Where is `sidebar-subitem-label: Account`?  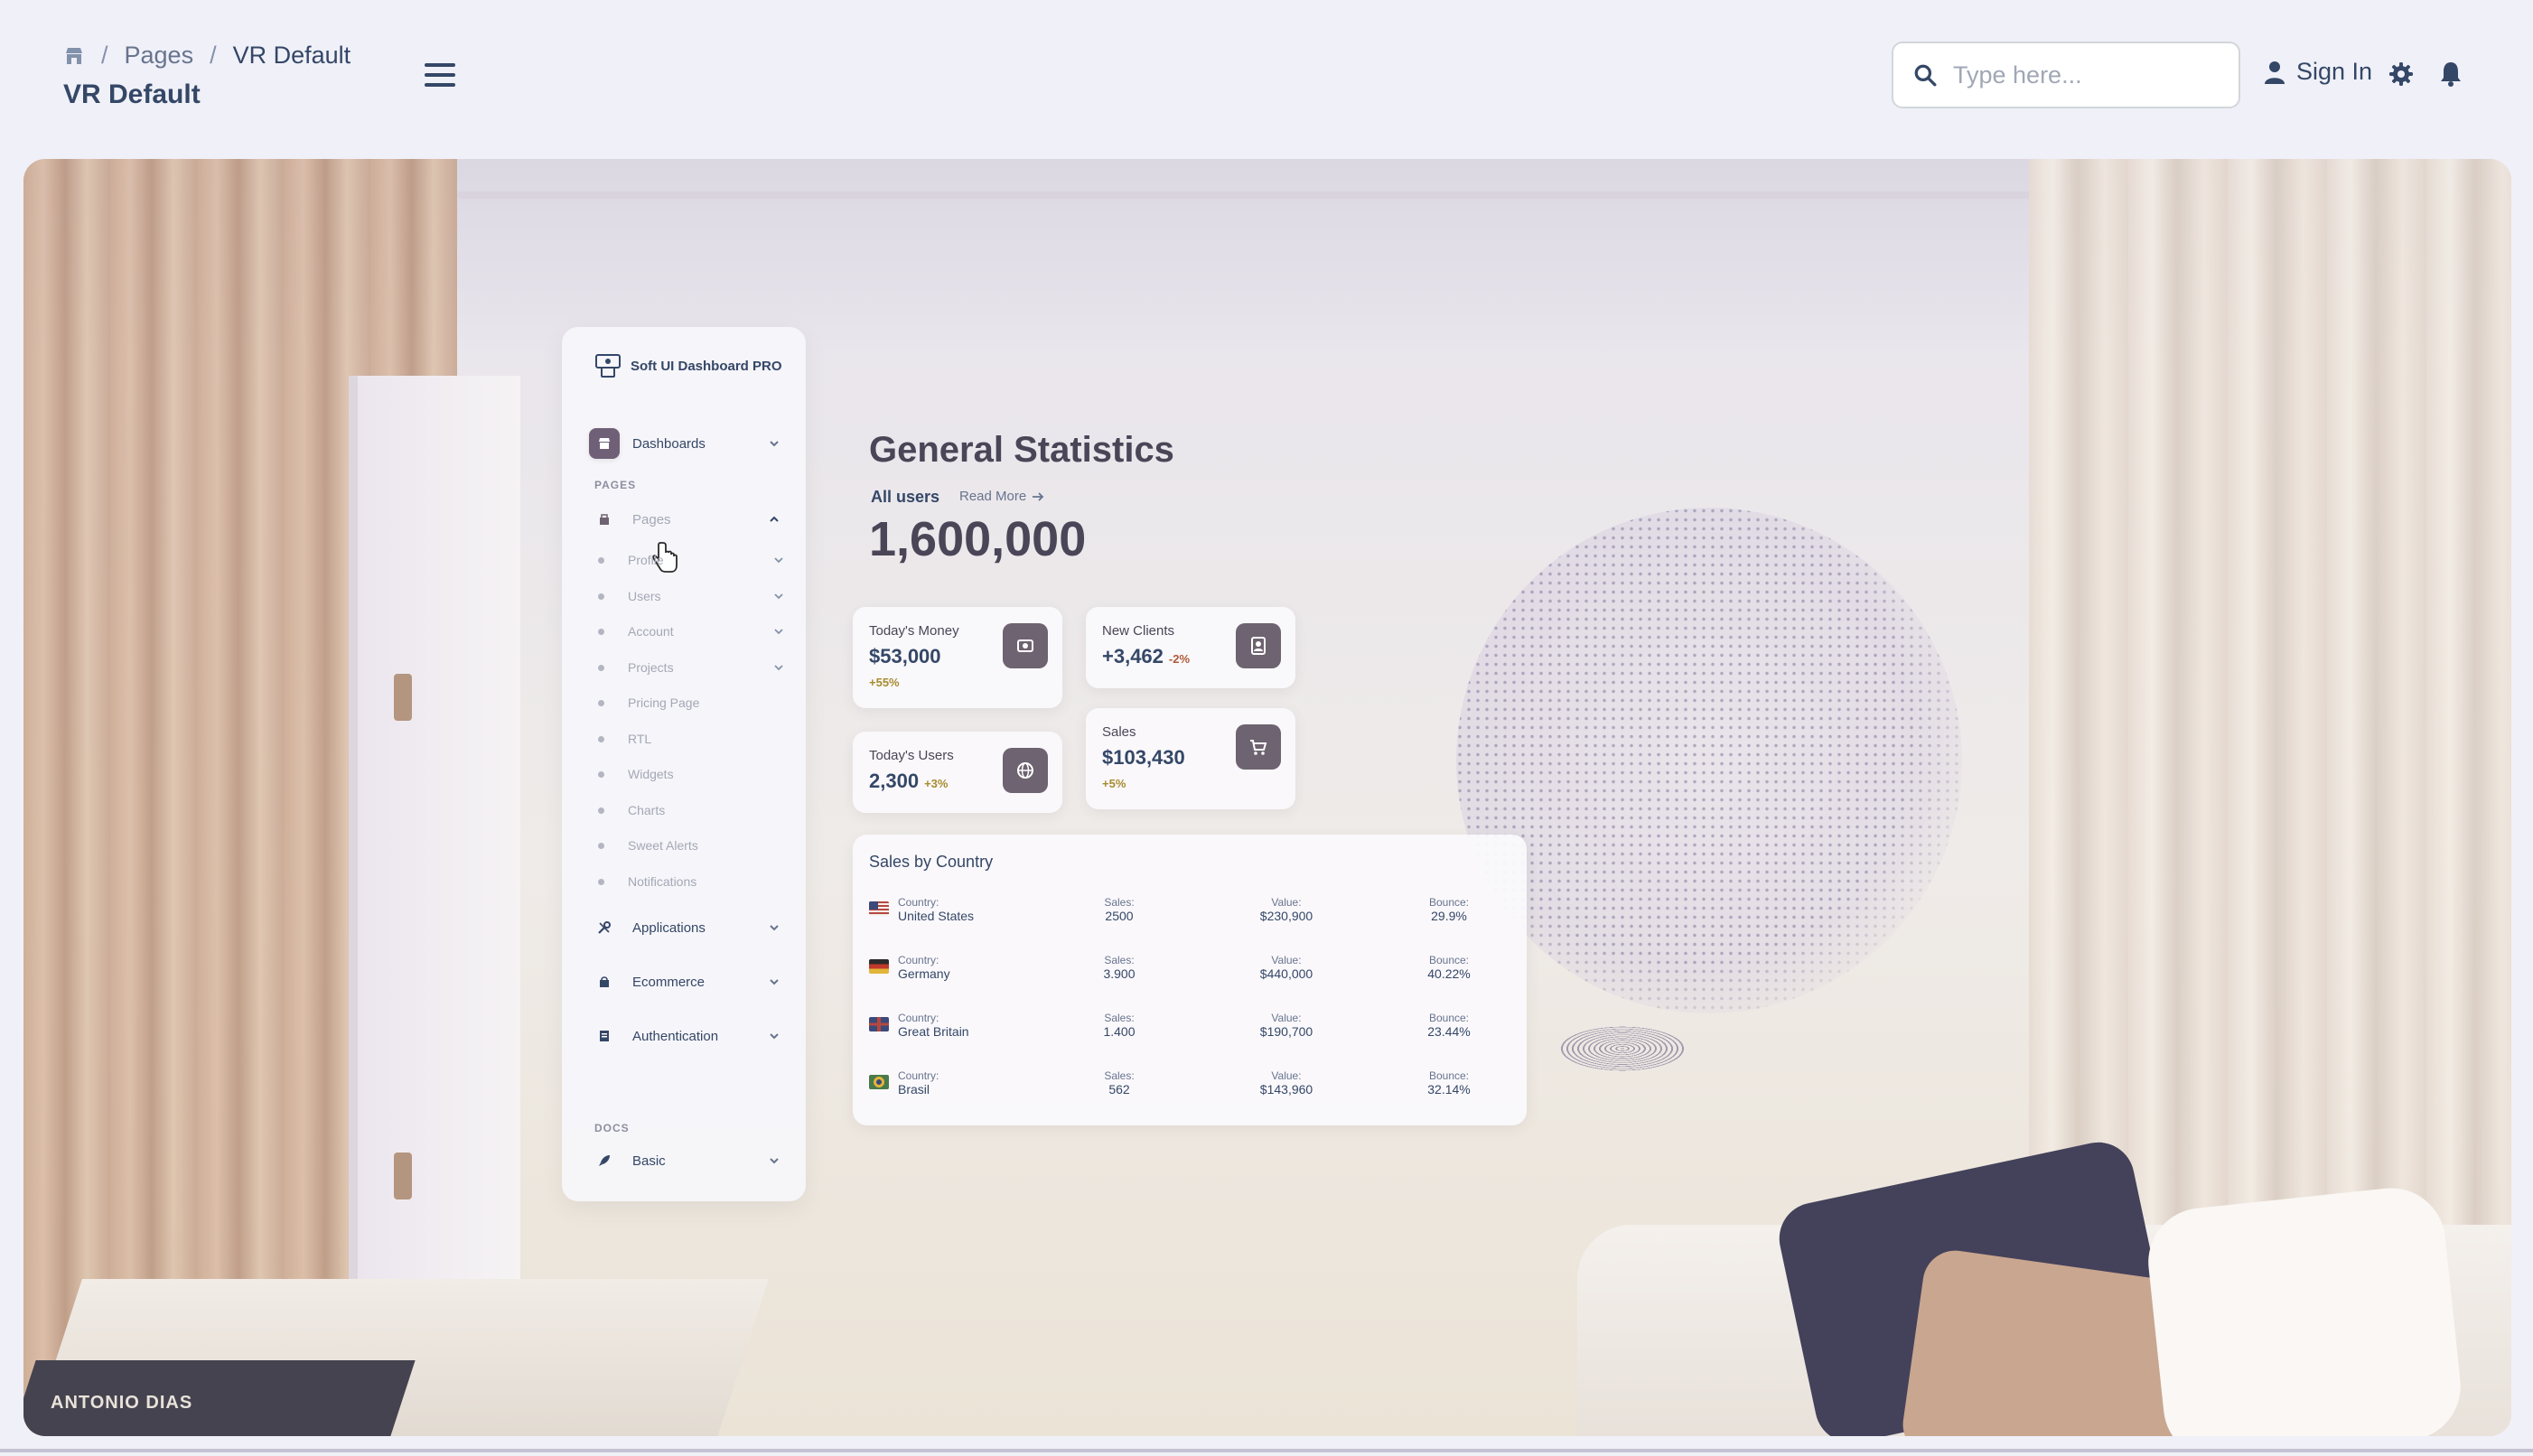 sidebar-subitem-label: Account is located at coordinates (651, 631).